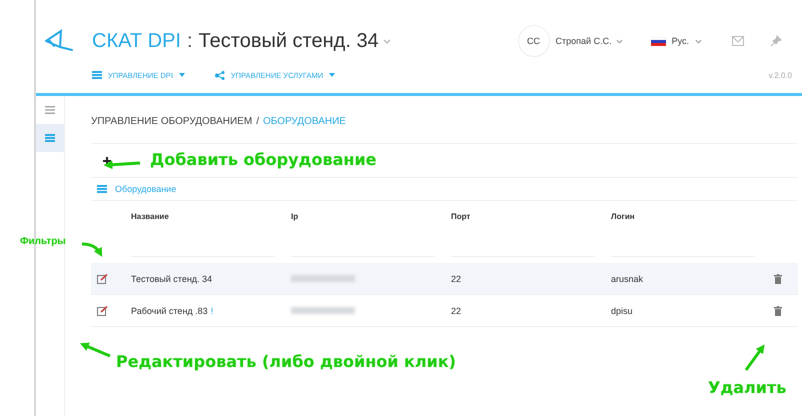 The width and height of the screenshot is (802, 416). What do you see at coordinates (534, 41) in the screenshot?
I see `user-avatar: CC` at bounding box center [534, 41].